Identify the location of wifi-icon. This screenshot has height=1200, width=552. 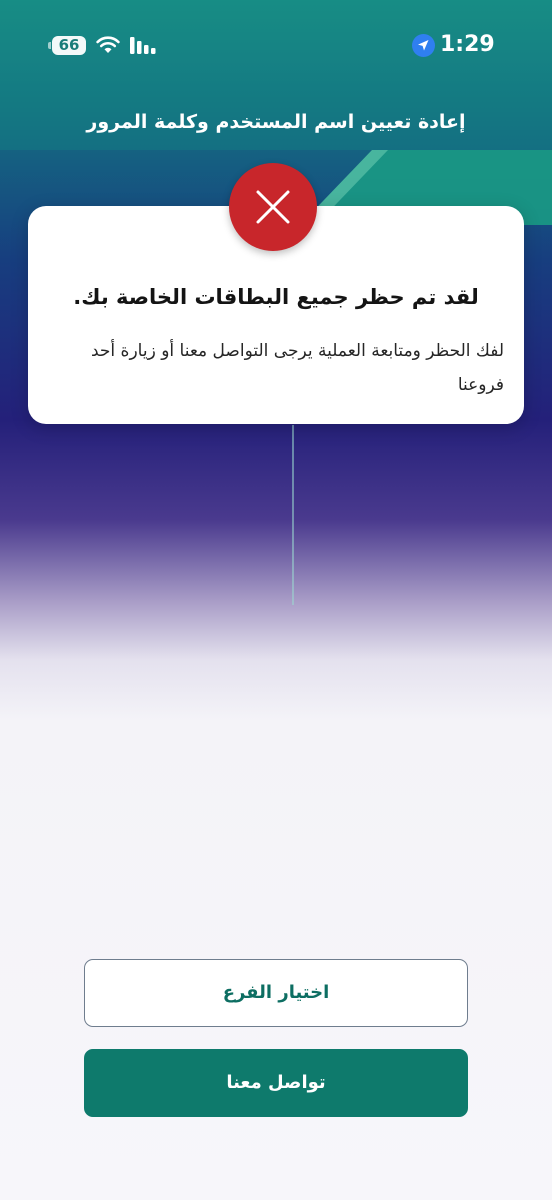
(108, 44).